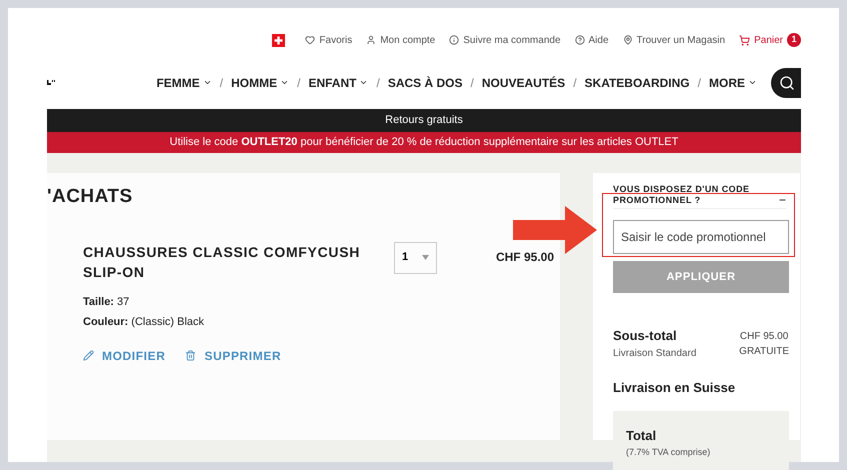  Describe the element at coordinates (338, 83) in the screenshot. I see `nav-item: ENFANT` at that location.